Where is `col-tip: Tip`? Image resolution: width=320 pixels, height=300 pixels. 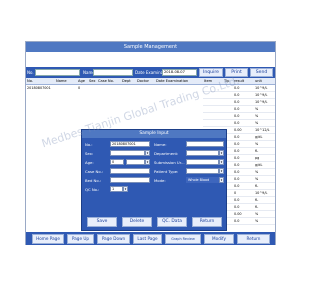
col-tip: Tip is located at coordinates (227, 81).